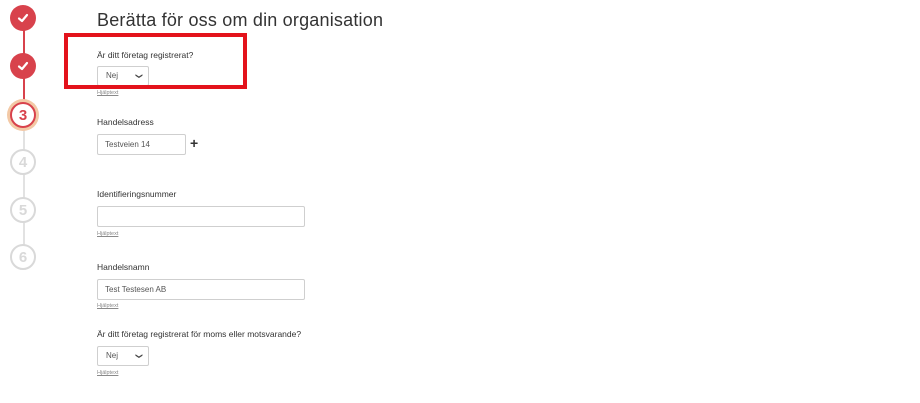  What do you see at coordinates (107, 306) in the screenshot?
I see `trade-name-help-link: Hjälptext` at bounding box center [107, 306].